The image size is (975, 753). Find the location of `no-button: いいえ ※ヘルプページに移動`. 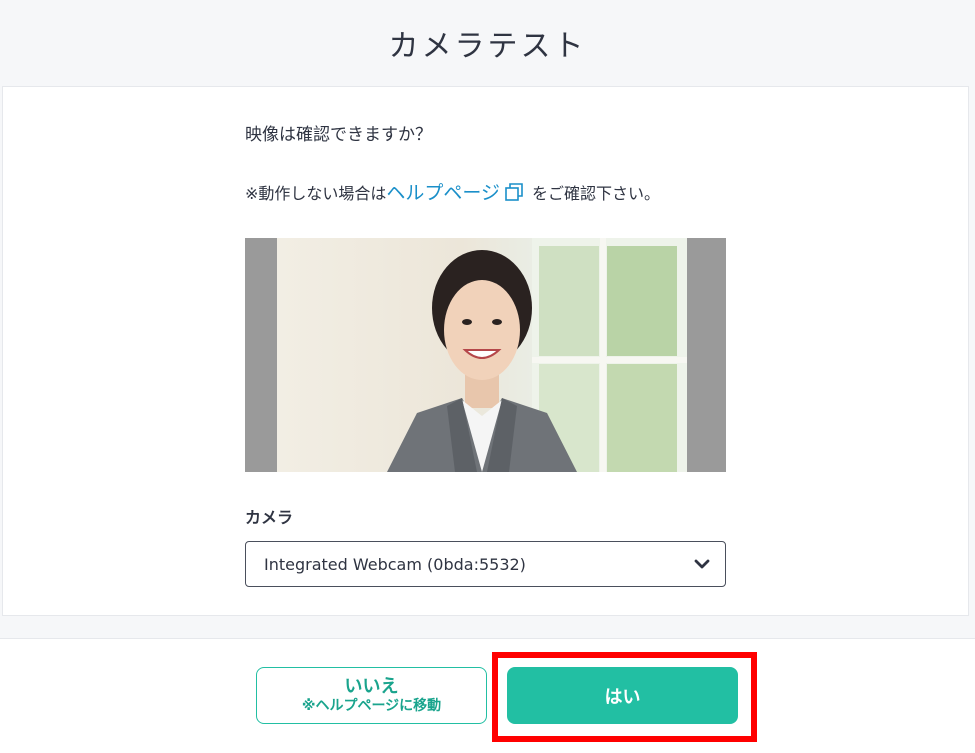

no-button: いいえ ※ヘルプページに移動 is located at coordinates (371, 695).